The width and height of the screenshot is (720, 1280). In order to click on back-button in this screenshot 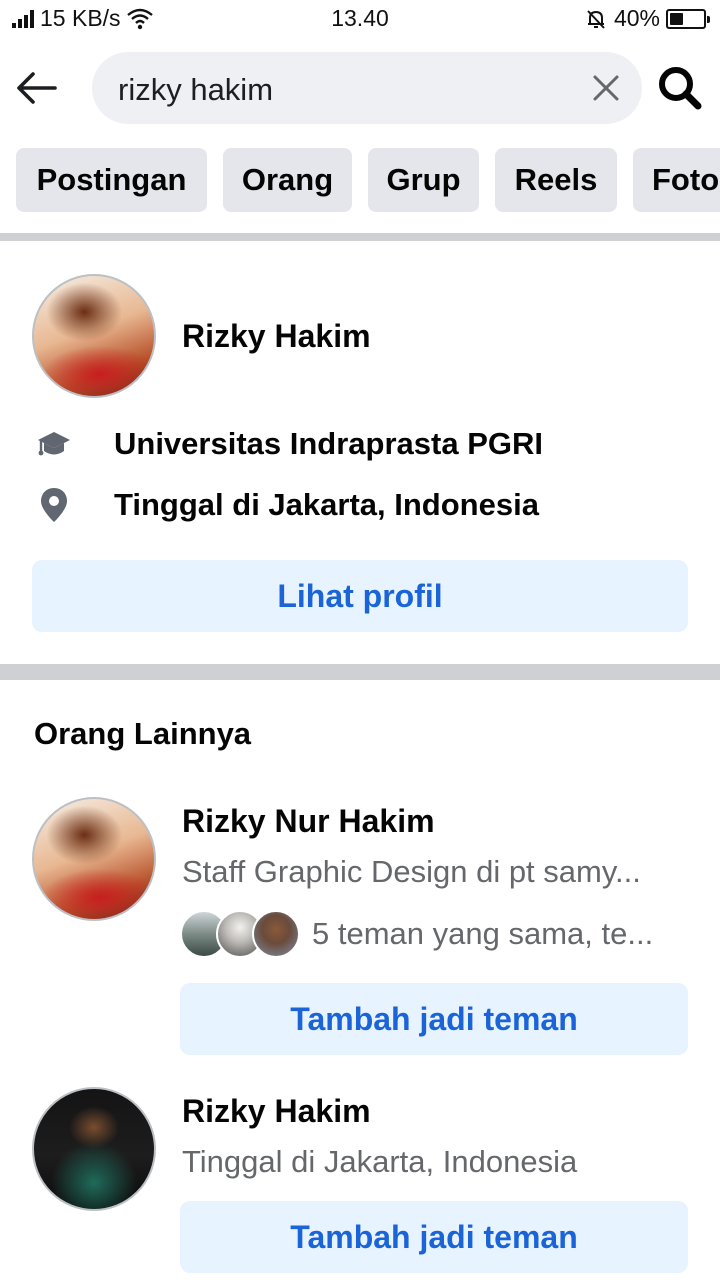, I will do `click(36, 88)`.